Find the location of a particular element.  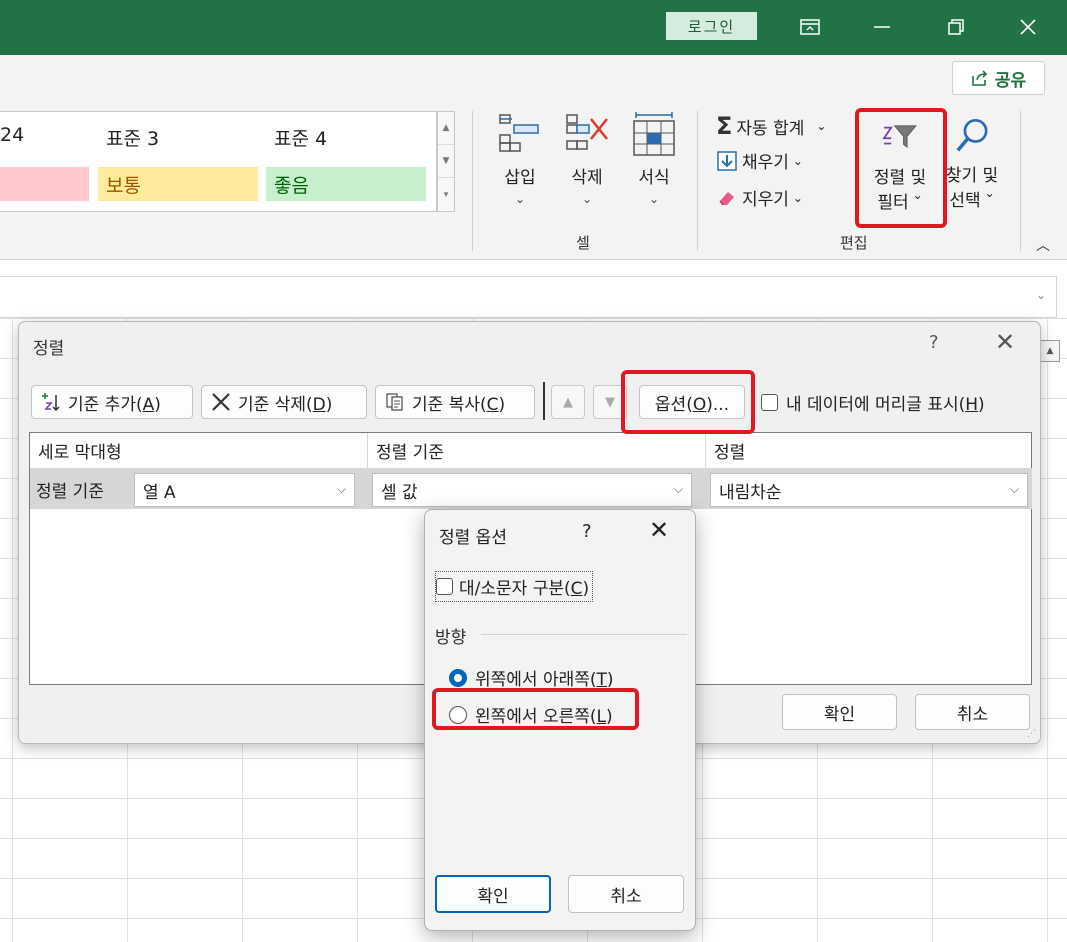

fill-button: 채우기 ⌄ is located at coordinates (759, 160).